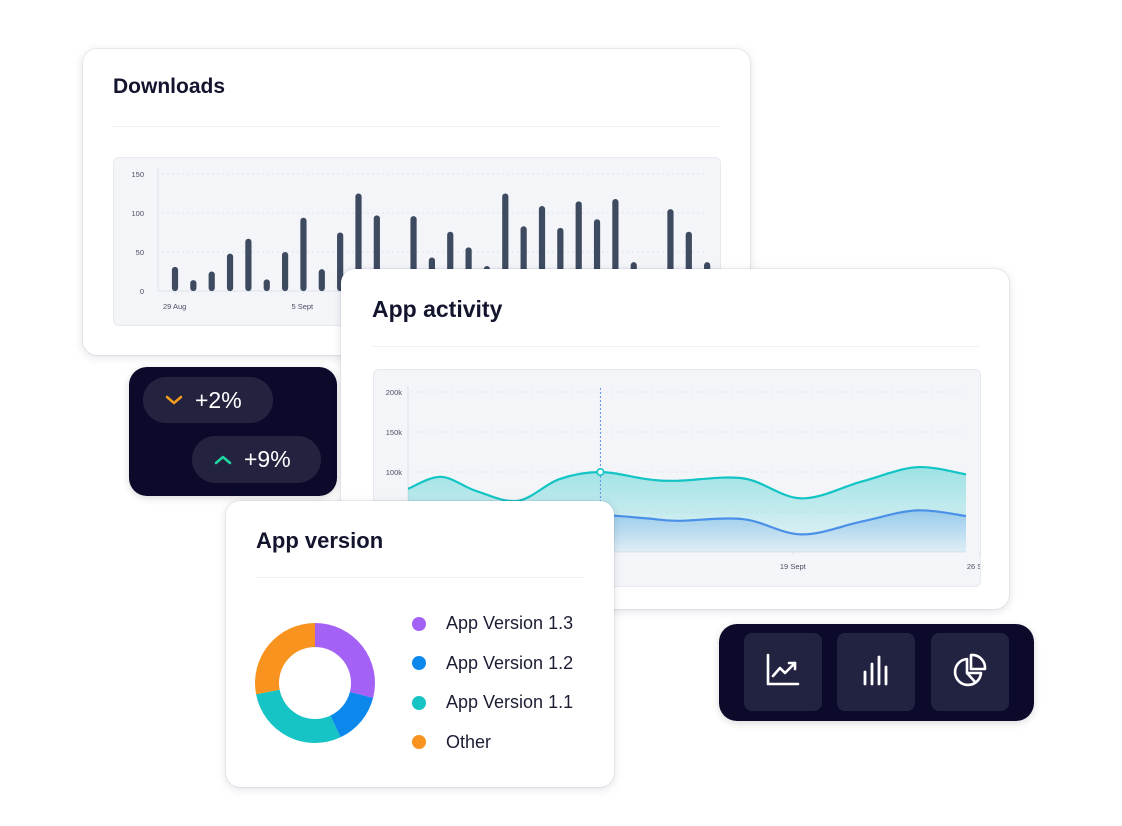 The image size is (1122, 826). I want to click on y-tick-label: 150, so click(137, 174).